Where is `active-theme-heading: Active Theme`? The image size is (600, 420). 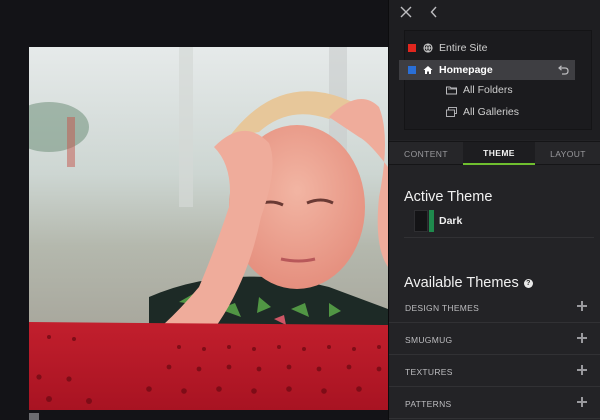
active-theme-heading: Active Theme is located at coordinates (448, 197).